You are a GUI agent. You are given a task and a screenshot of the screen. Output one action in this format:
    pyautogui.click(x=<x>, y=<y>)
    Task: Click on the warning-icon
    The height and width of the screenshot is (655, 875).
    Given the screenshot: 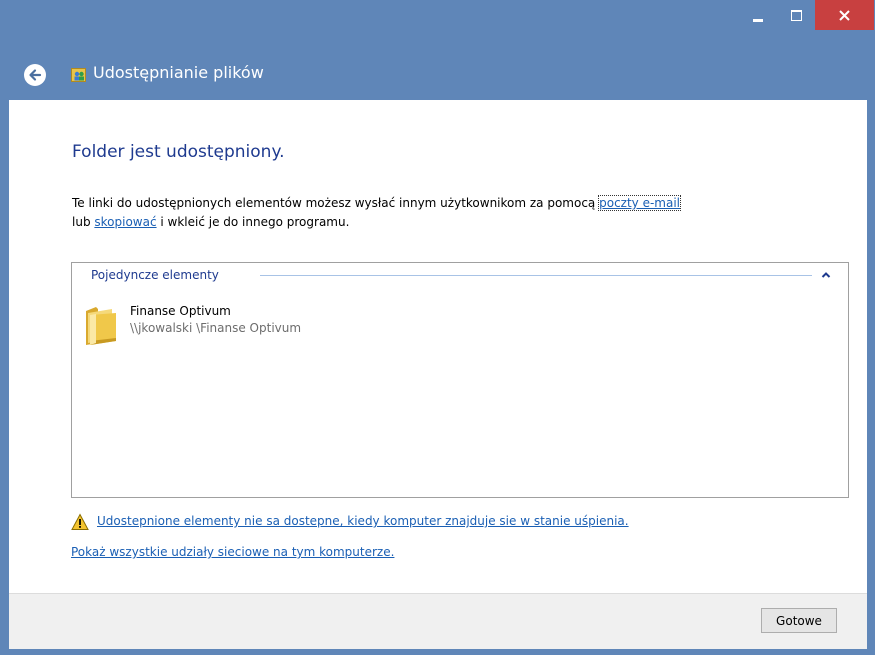 What is the action you would take?
    pyautogui.click(x=80, y=521)
    